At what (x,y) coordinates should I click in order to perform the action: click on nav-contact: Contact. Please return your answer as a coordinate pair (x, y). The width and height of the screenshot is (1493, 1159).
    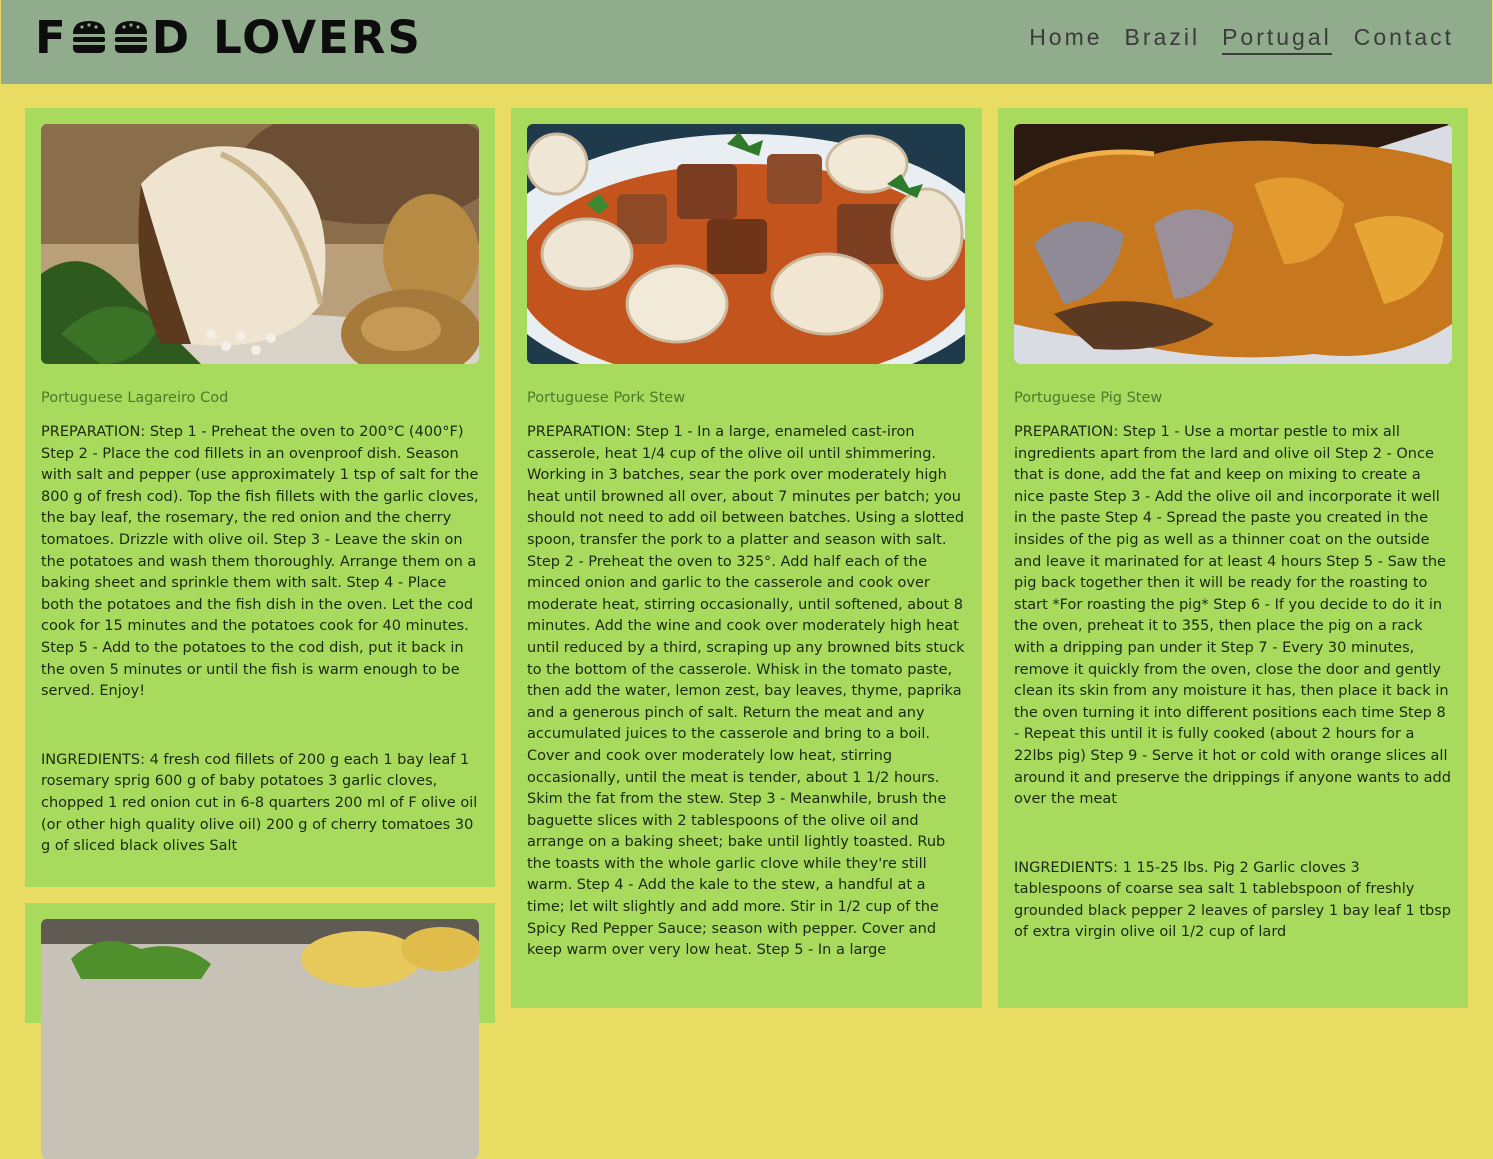
    Looking at the image, I should click on (1404, 39).